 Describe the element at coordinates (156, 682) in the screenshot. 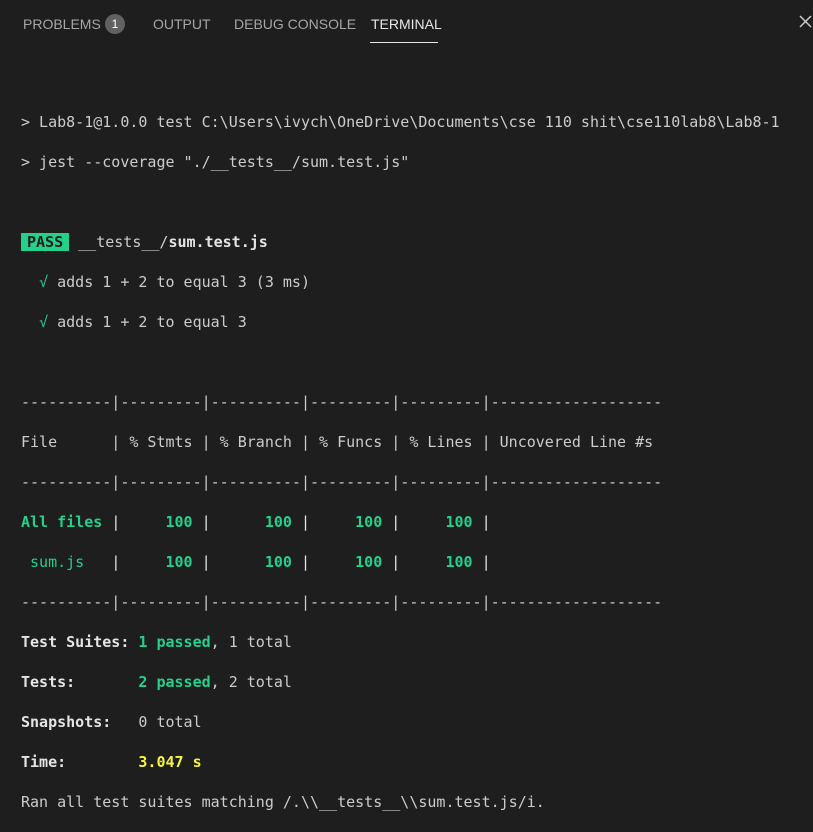

I see `summary-tests: Tests: 2 passed, 2 total` at that location.